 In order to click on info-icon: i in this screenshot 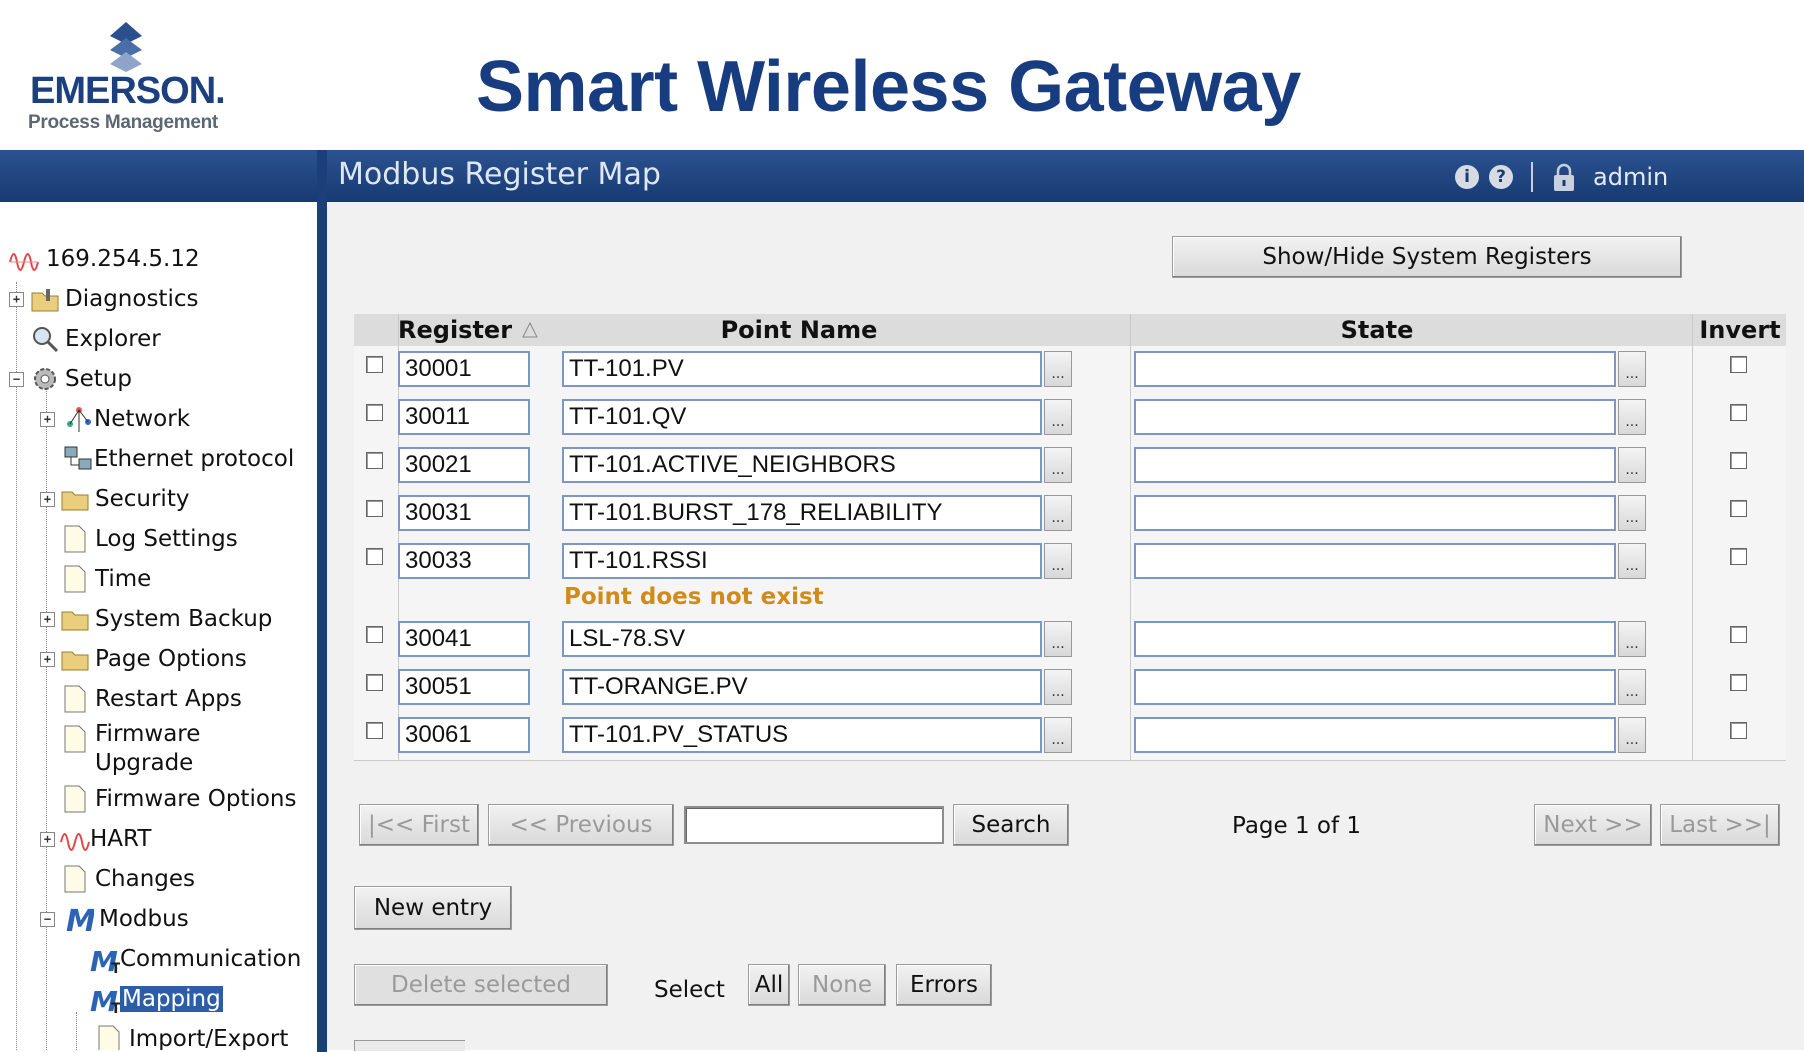, I will do `click(1467, 177)`.